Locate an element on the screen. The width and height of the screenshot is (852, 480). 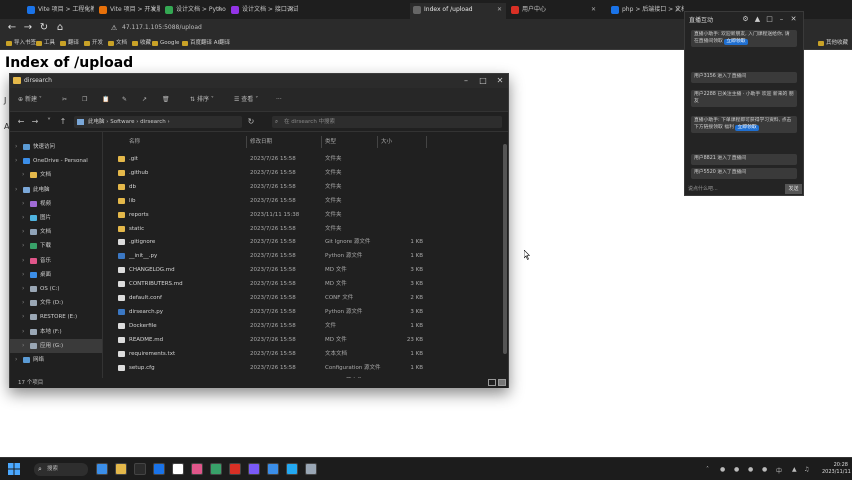
pin-icon: ▲ is located at coordinates (757, 19).